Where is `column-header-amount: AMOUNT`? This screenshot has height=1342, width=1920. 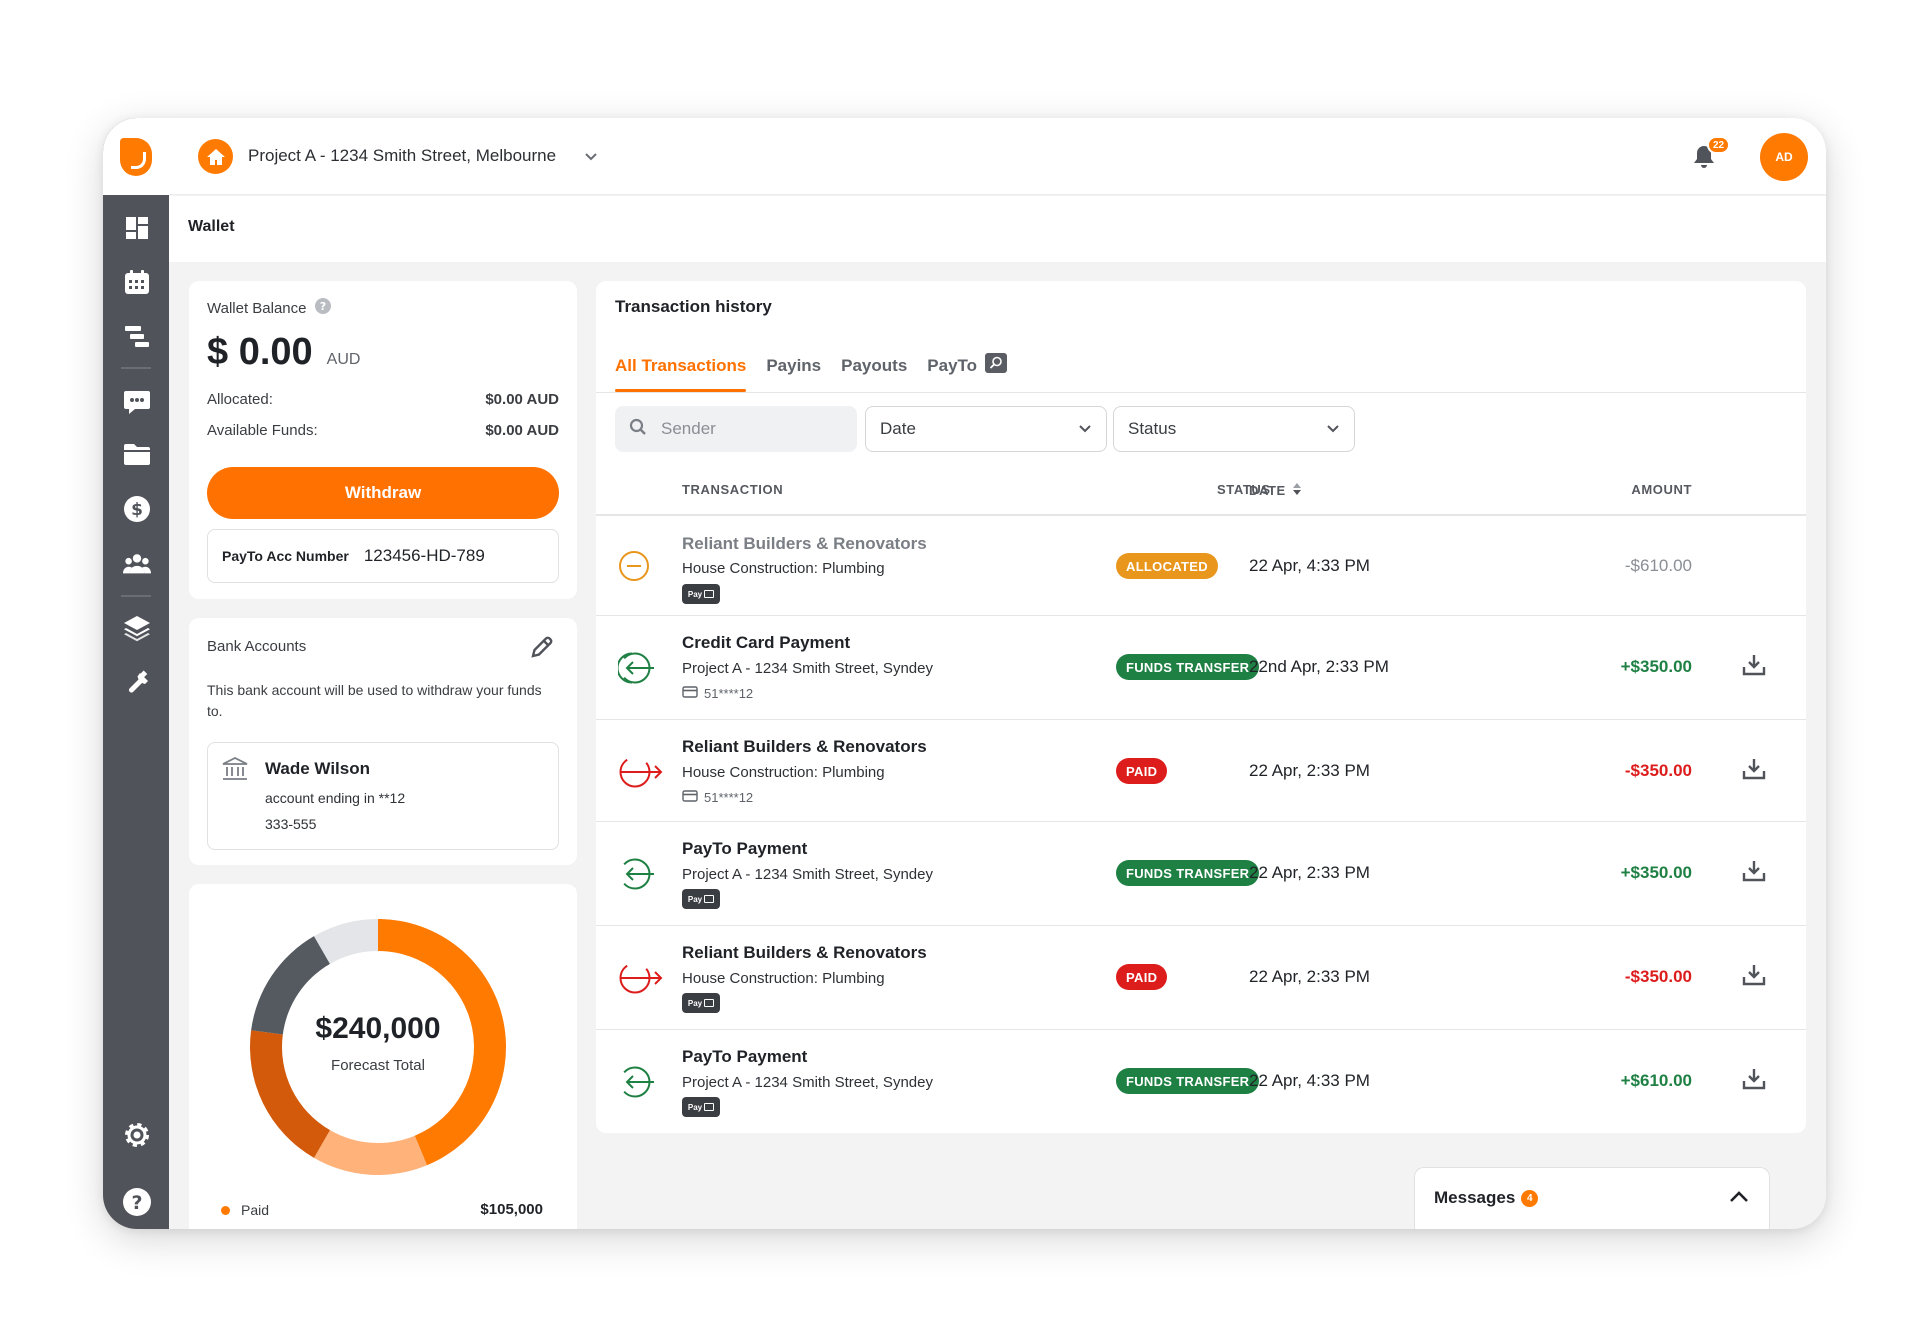 column-header-amount: AMOUNT is located at coordinates (1661, 489).